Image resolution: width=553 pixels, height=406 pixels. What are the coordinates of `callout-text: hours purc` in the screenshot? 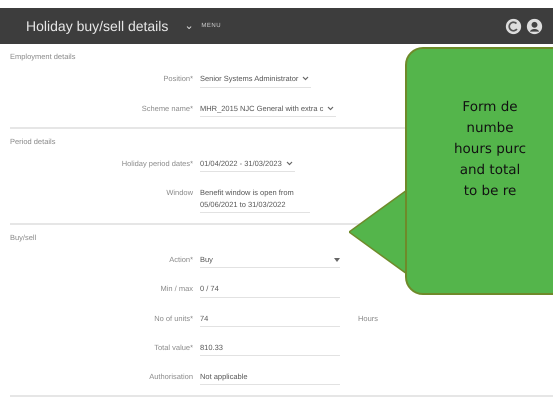 It's located at (490, 149).